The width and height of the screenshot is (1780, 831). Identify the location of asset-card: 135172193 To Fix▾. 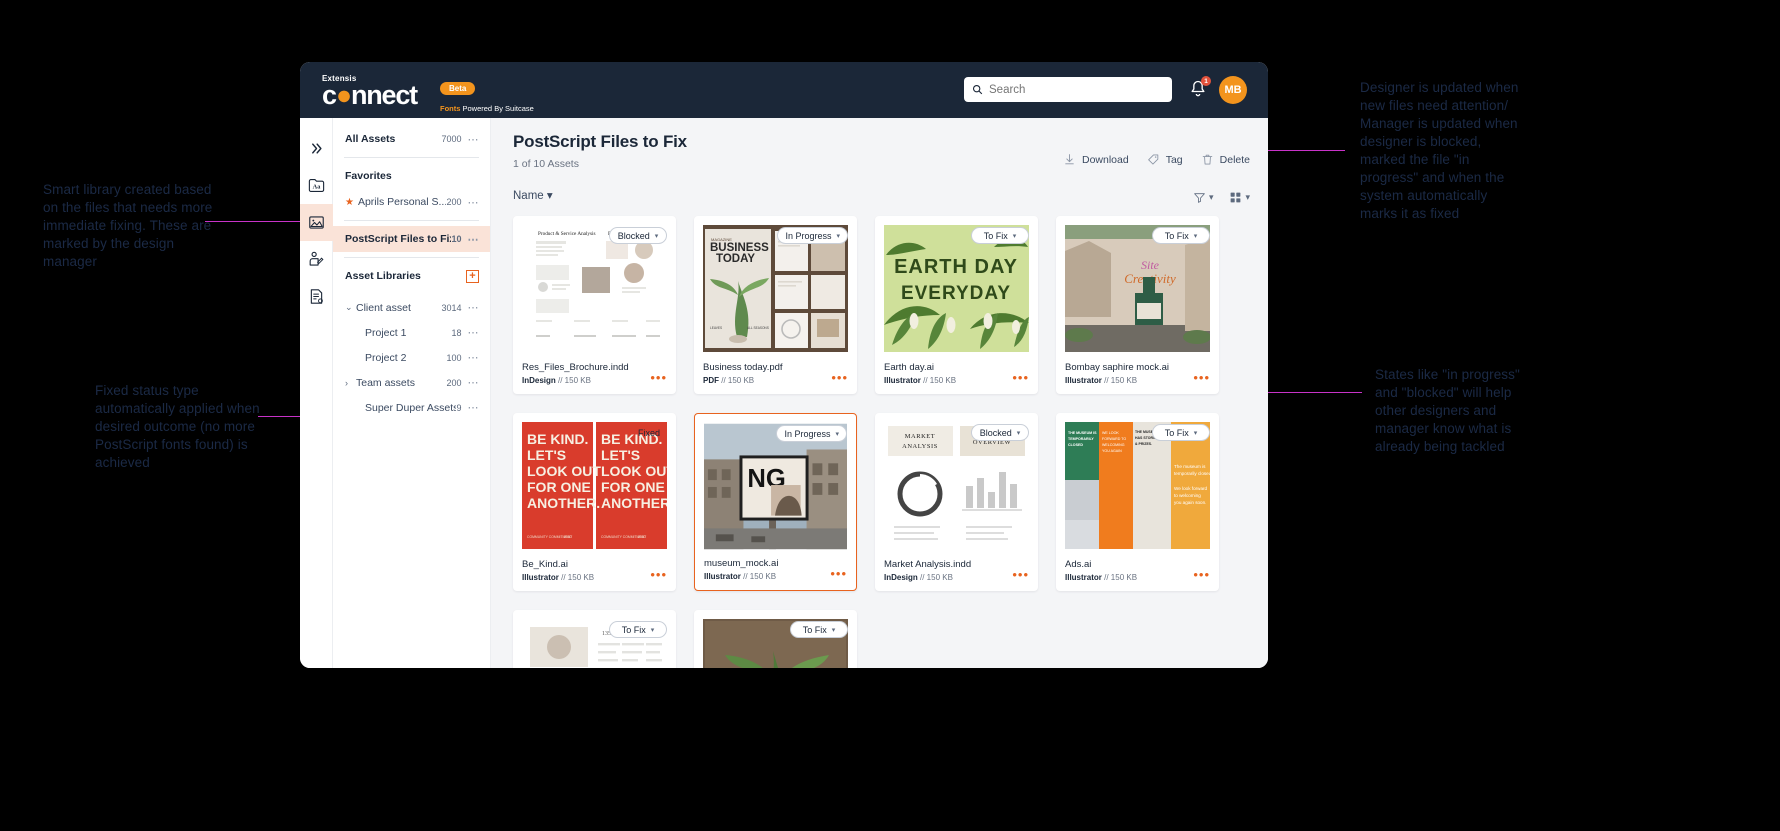
(594, 639).